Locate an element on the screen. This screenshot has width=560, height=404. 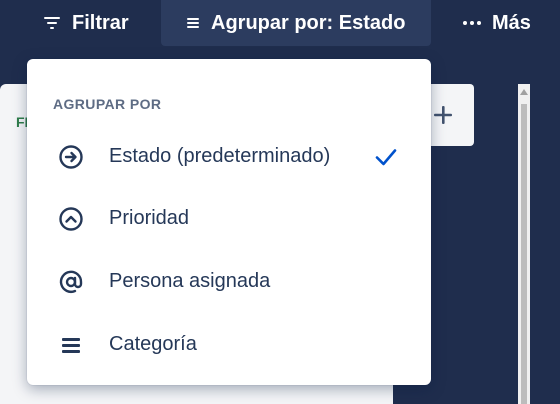
group-by-label: Agrupar por: Estado is located at coordinates (308, 22).